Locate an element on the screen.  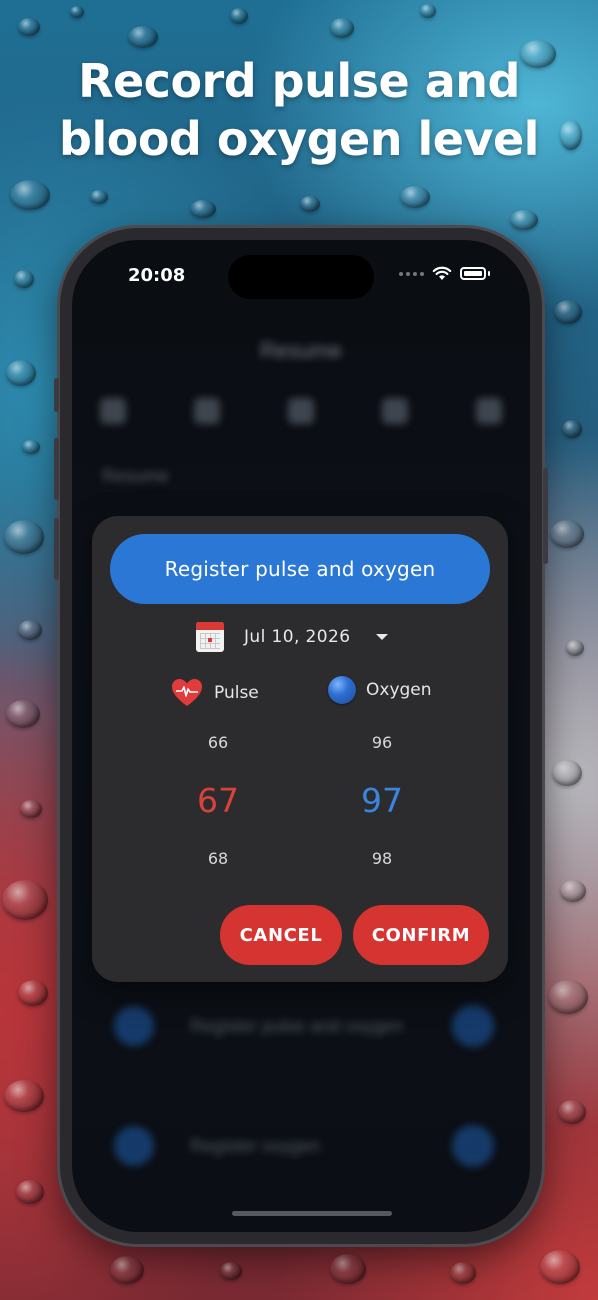
background-row-pulse-oxygen: Register pulse and oxygen is located at coordinates (304, 1026).